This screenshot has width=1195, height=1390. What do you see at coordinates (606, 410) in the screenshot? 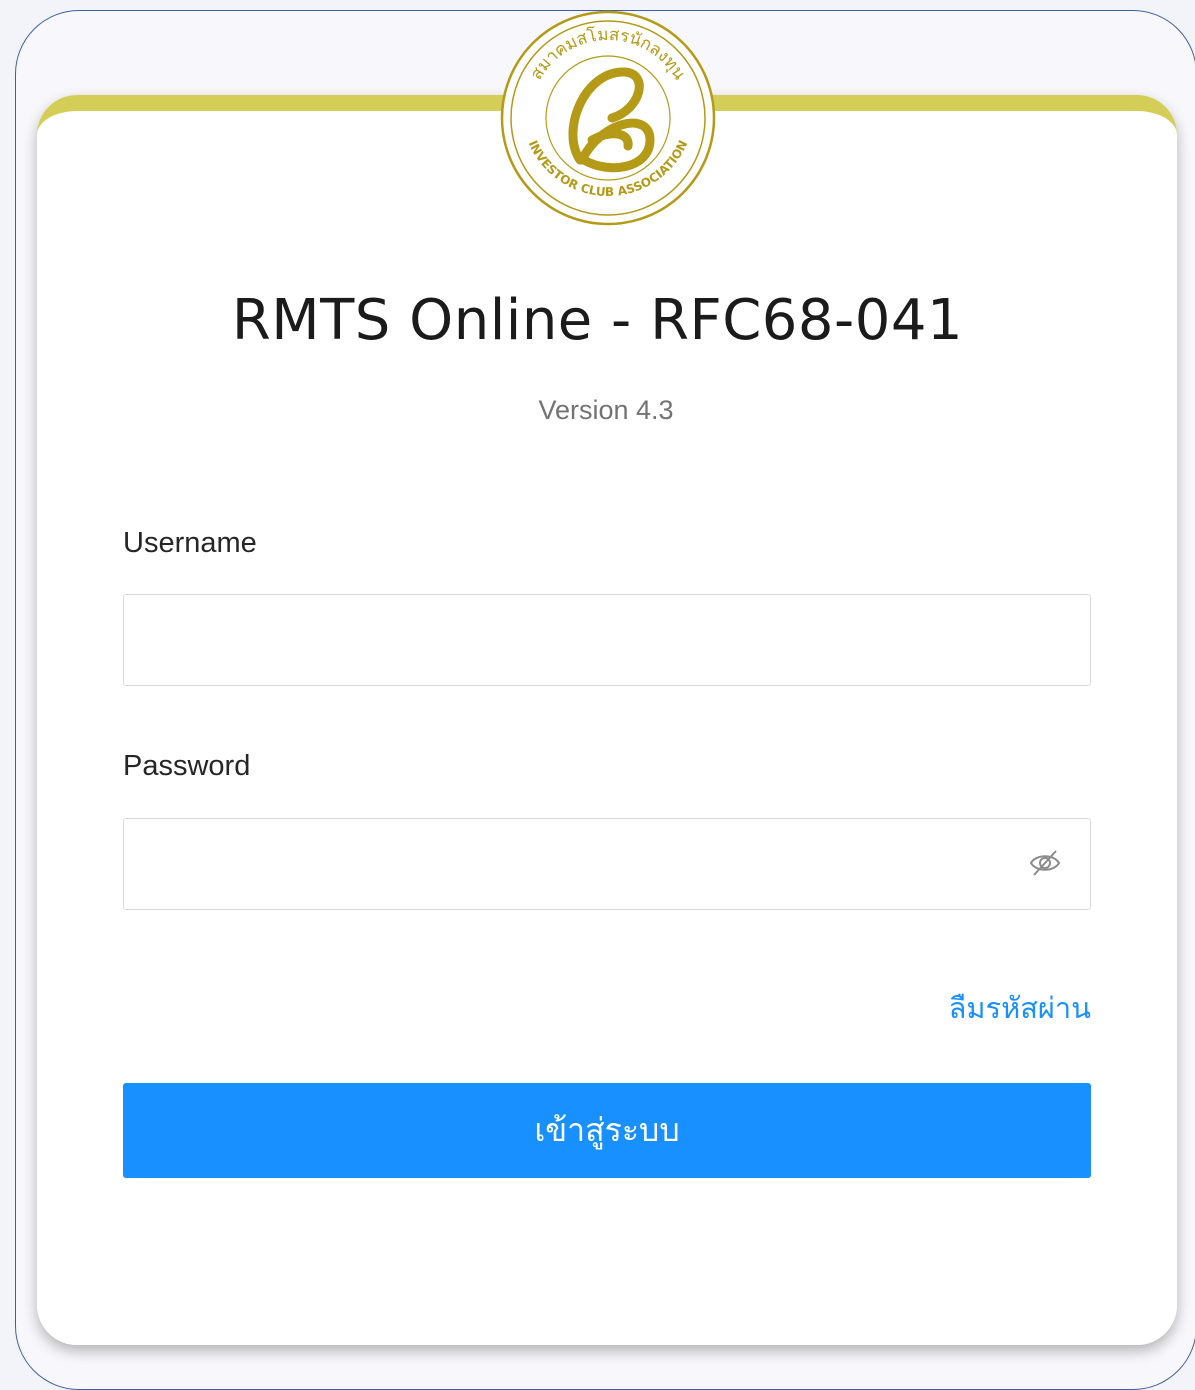
I see `version-text: Version 4.3` at bounding box center [606, 410].